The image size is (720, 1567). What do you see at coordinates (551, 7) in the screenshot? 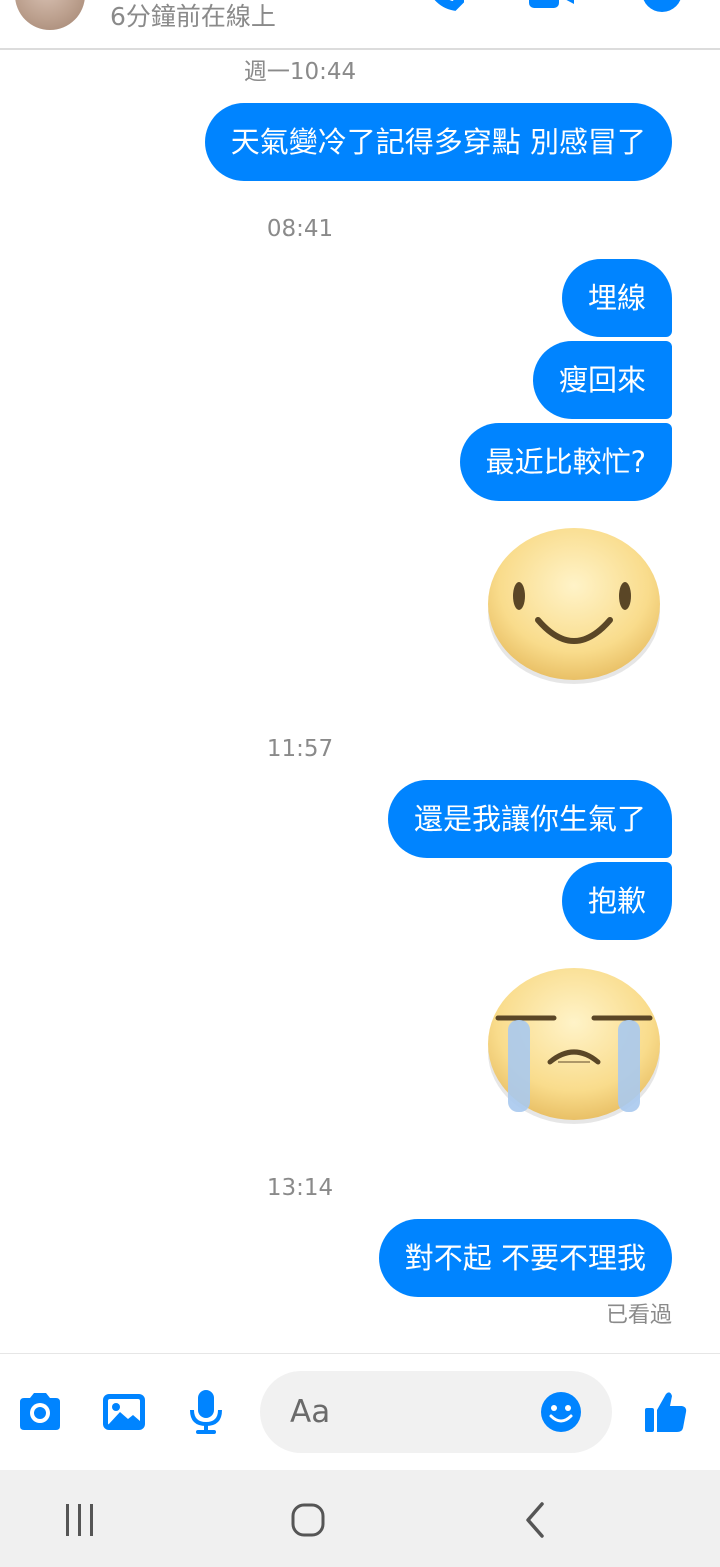
I see `video-call-icon` at bounding box center [551, 7].